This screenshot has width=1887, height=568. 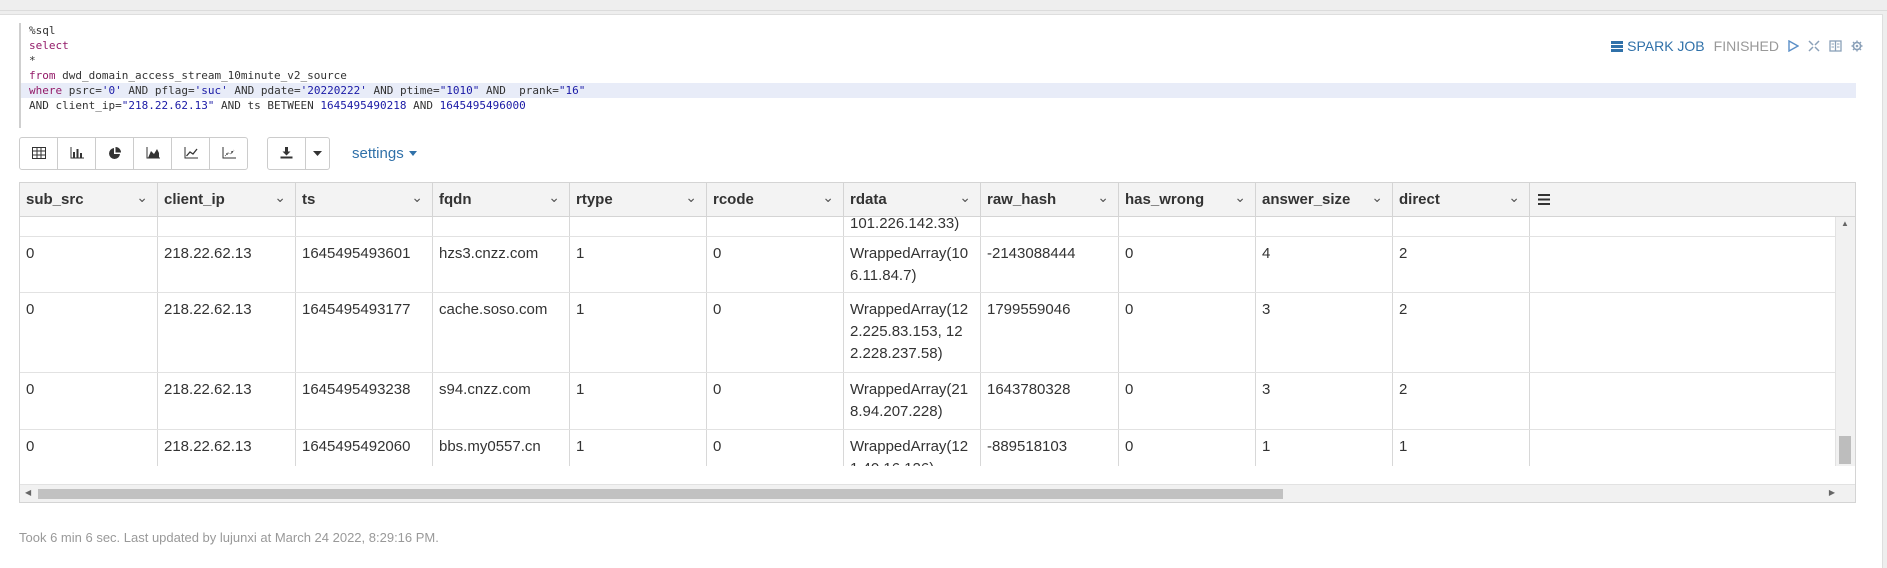 I want to click on table-cell-ts: 1645495492060, so click(x=364, y=448).